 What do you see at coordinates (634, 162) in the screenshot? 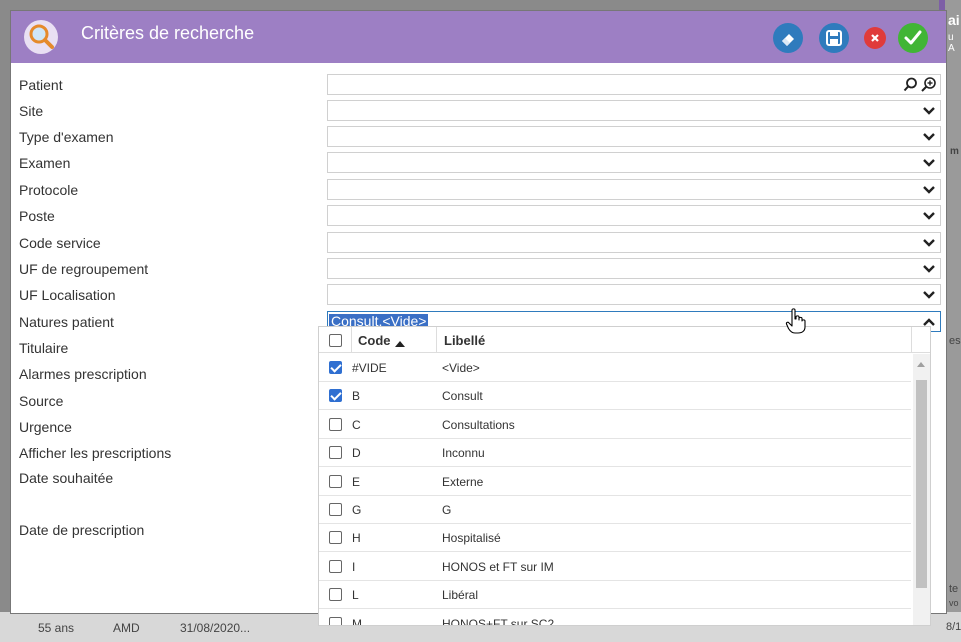
I see `exam-select` at bounding box center [634, 162].